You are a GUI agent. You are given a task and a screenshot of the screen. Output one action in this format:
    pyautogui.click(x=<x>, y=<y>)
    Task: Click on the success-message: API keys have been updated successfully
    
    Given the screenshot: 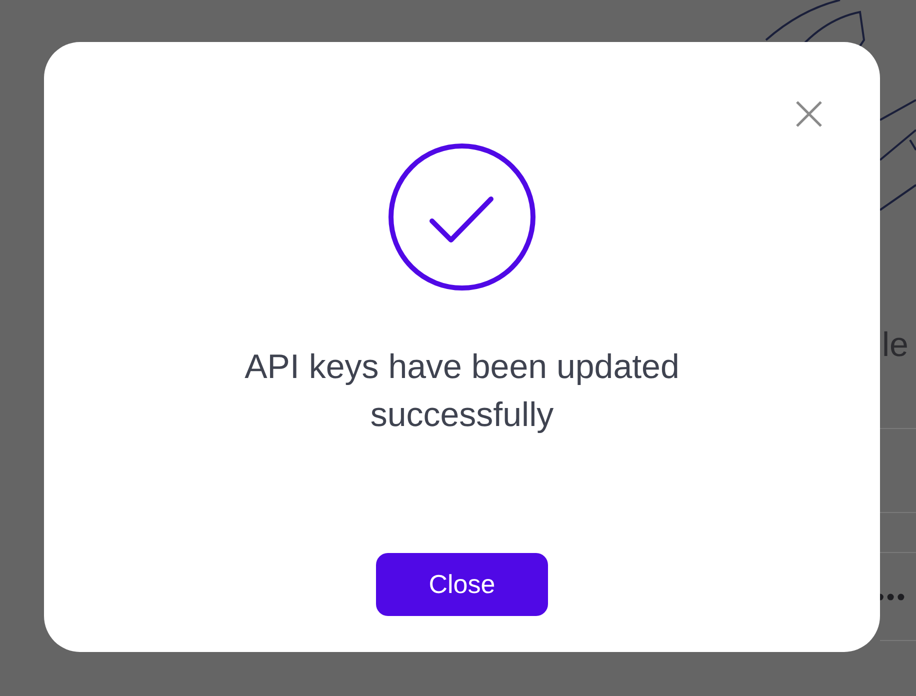 What is the action you would take?
    pyautogui.click(x=462, y=391)
    